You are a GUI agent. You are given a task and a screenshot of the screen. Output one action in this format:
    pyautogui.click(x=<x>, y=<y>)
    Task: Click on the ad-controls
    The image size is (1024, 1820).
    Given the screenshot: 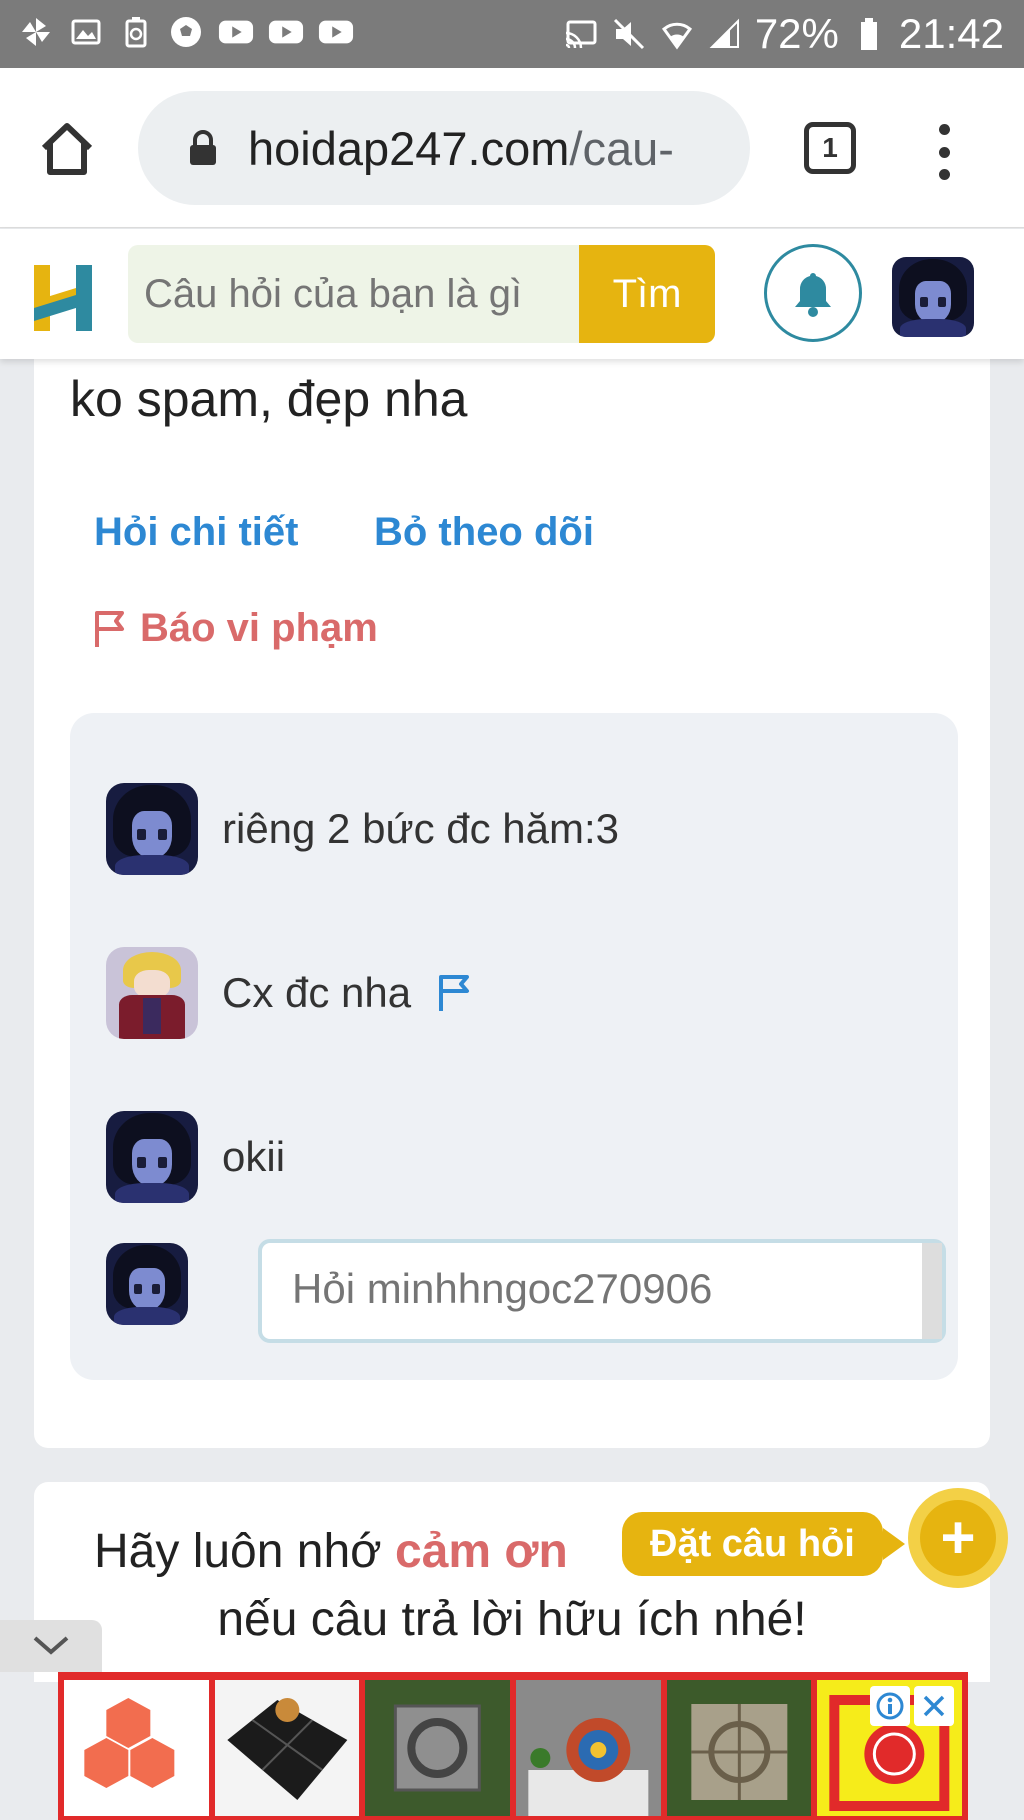 What is the action you would take?
    pyautogui.click(x=912, y=1706)
    